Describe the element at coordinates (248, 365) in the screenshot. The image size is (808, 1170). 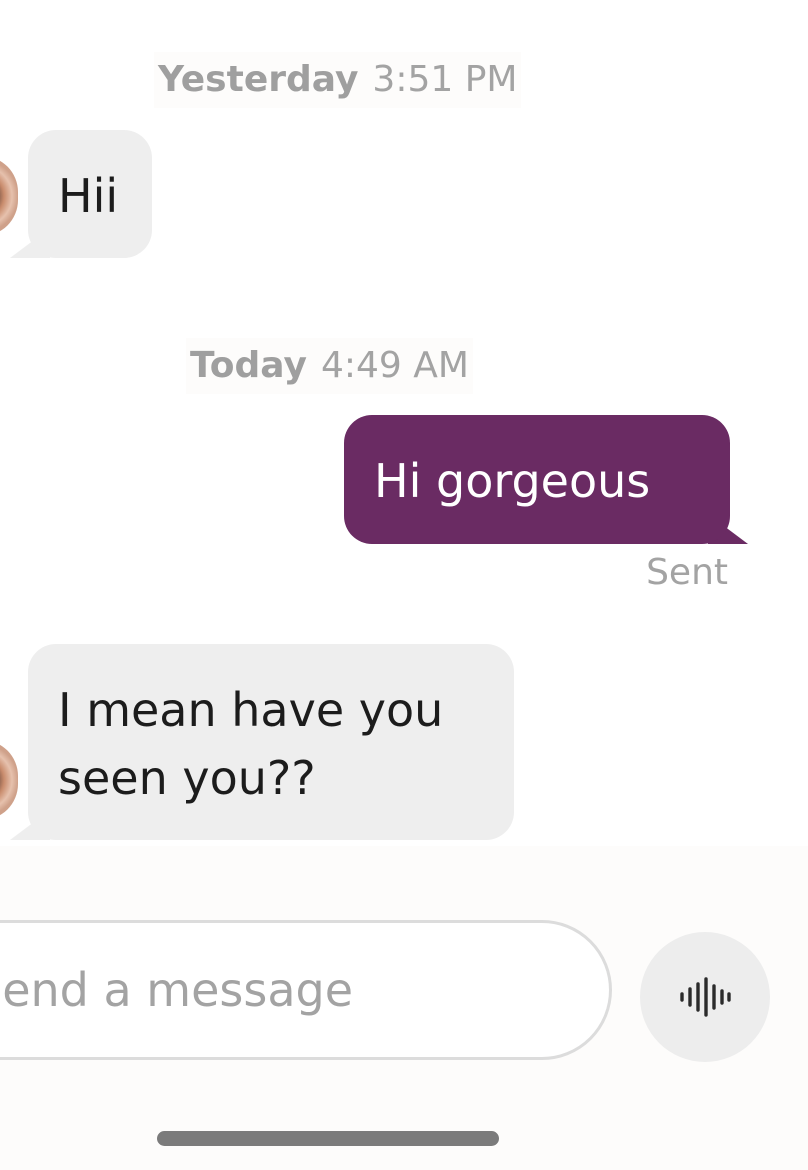
I see `timestamp-day: Today` at that location.